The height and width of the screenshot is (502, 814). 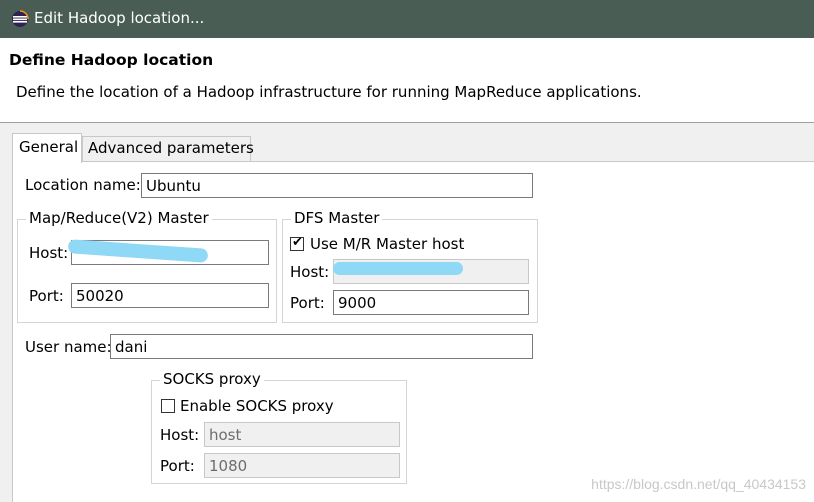 I want to click on use-mr-host-label: Use M/R Master host, so click(x=387, y=244).